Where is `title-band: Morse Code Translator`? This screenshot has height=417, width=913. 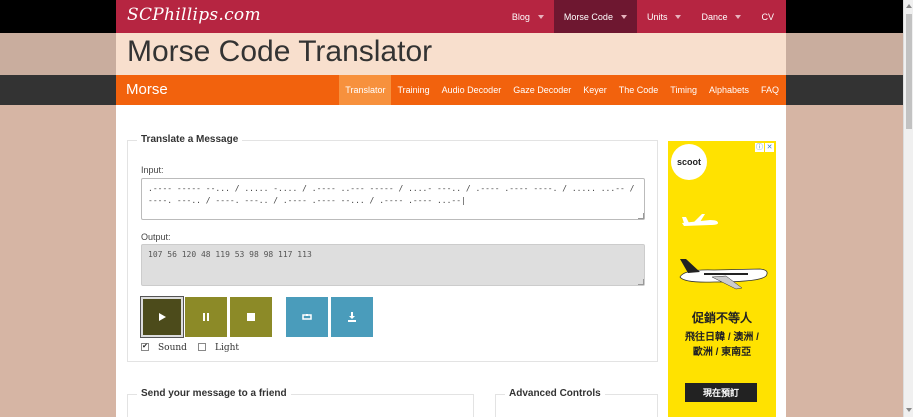
title-band: Morse Code Translator is located at coordinates (456, 54).